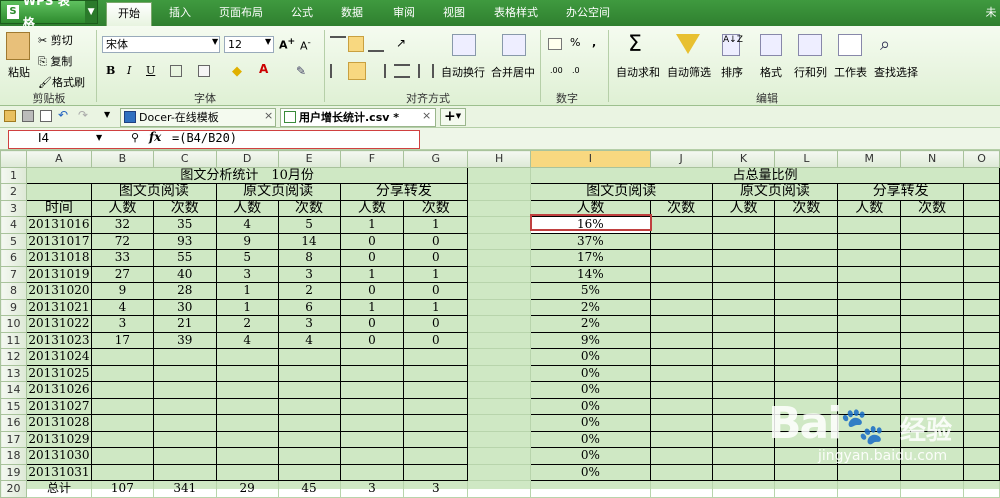 The height and width of the screenshot is (498, 1000). I want to click on date-cell: 20131030, so click(58, 456).